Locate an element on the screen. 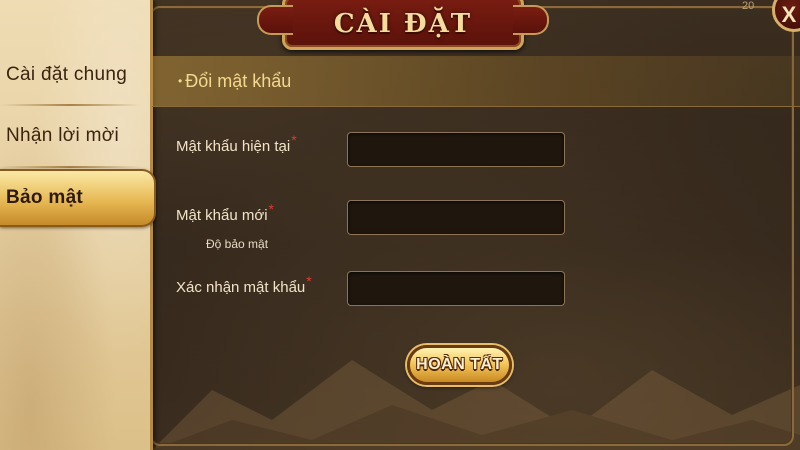  confirm-password-input is located at coordinates (456, 288).